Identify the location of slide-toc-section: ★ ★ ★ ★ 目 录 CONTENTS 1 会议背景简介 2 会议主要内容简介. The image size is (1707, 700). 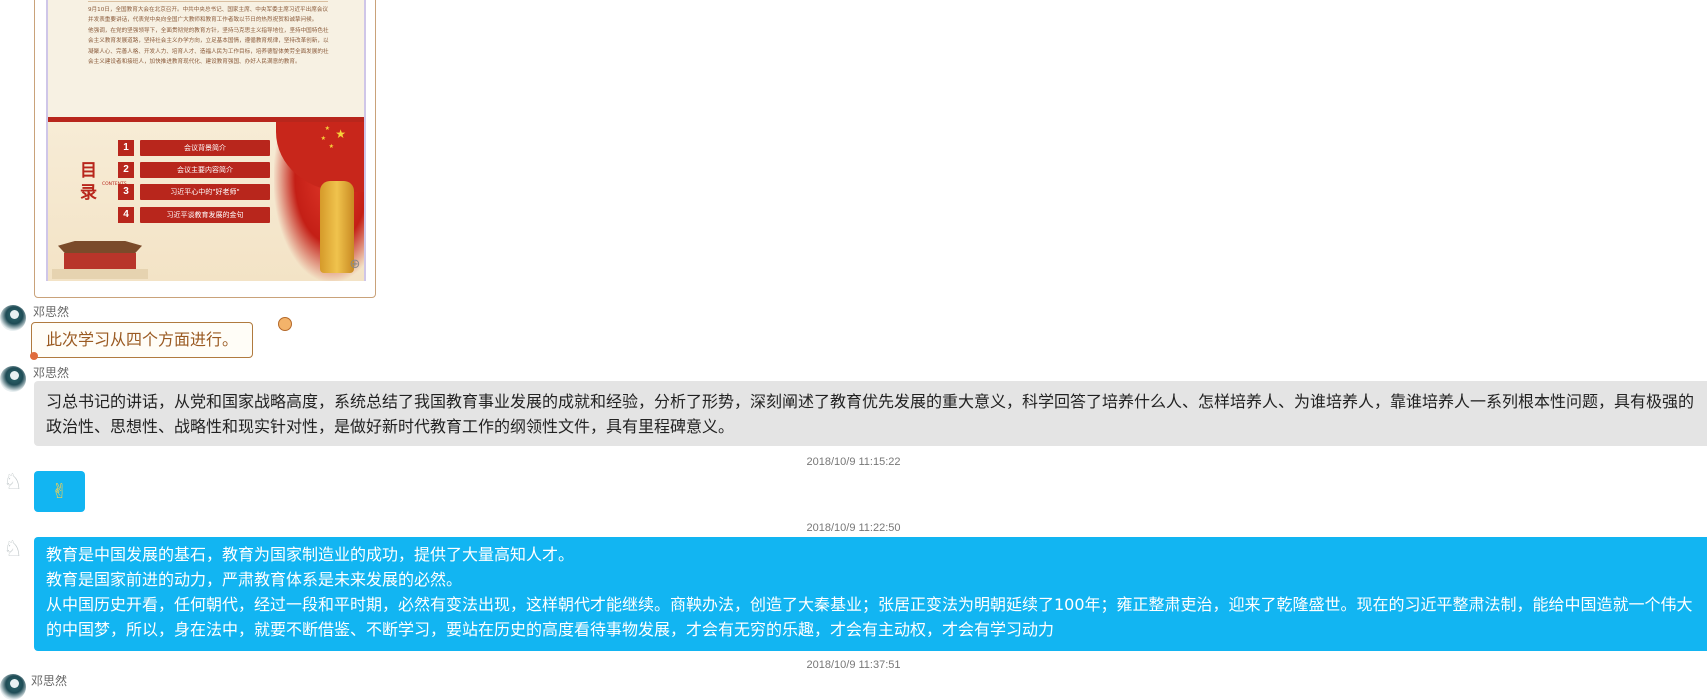
(206, 201).